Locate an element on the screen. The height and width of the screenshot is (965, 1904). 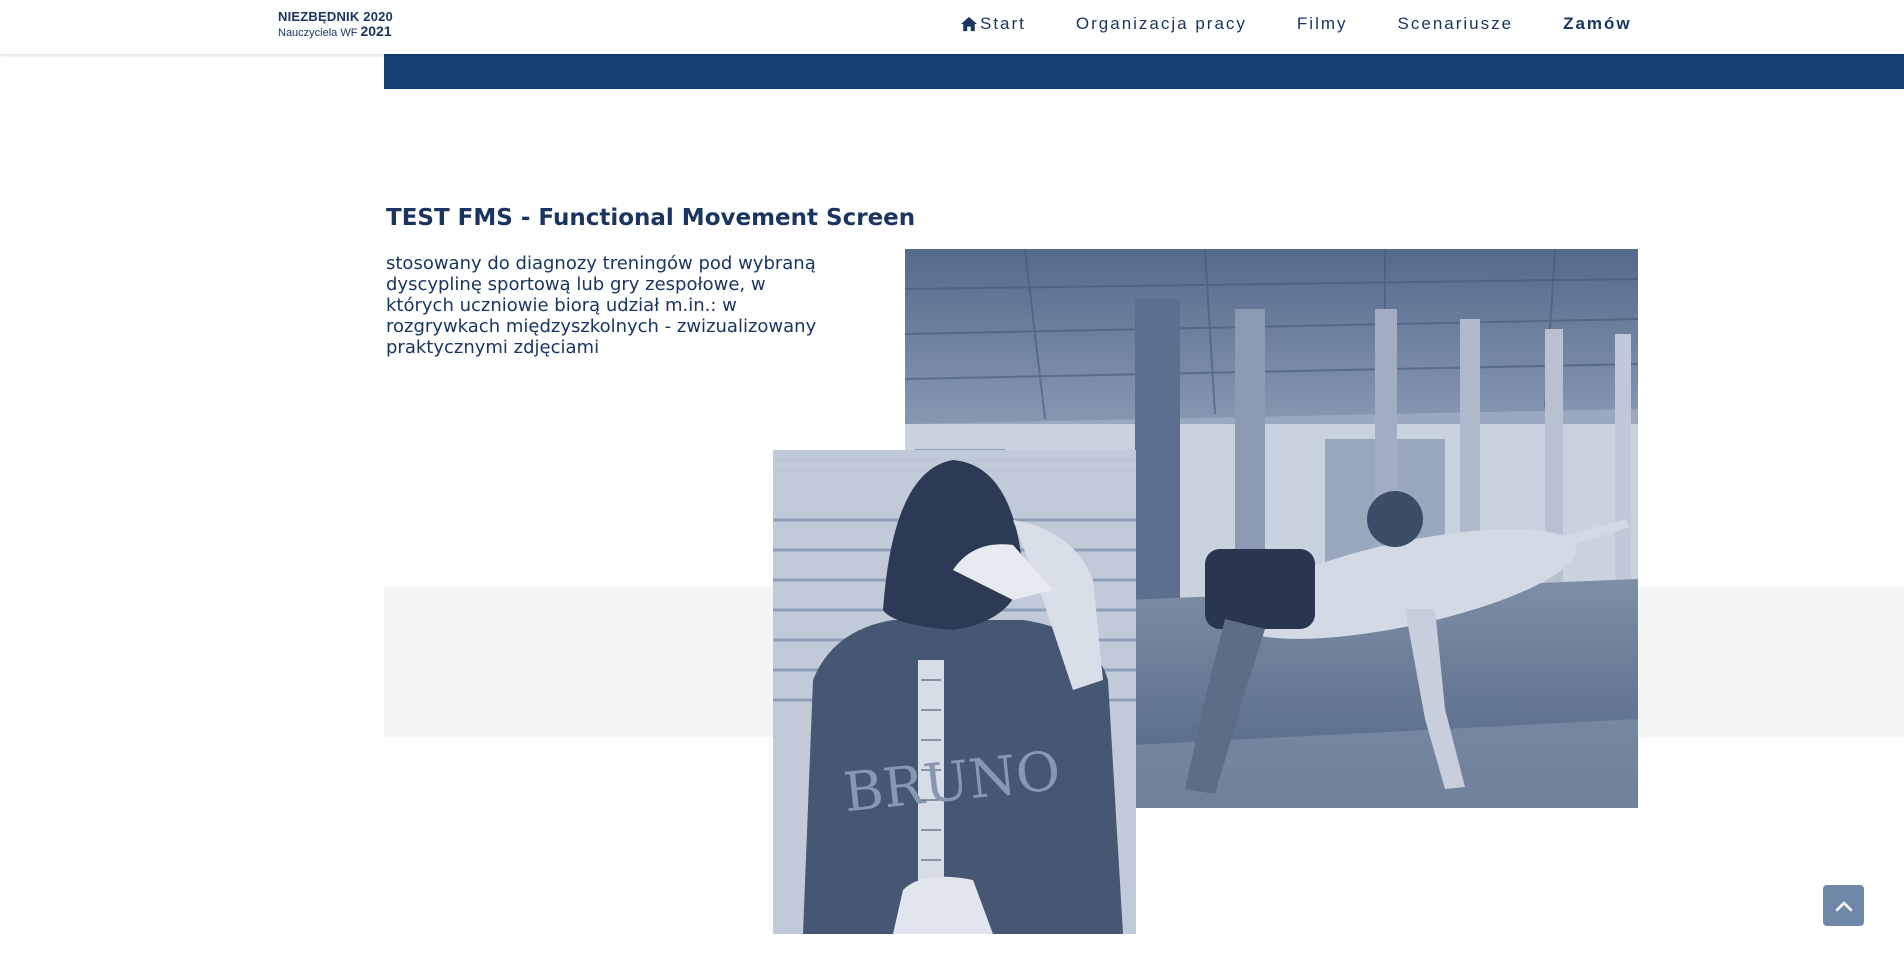
section-title: TEST FMS - Functional Movement Screen is located at coordinates (650, 218).